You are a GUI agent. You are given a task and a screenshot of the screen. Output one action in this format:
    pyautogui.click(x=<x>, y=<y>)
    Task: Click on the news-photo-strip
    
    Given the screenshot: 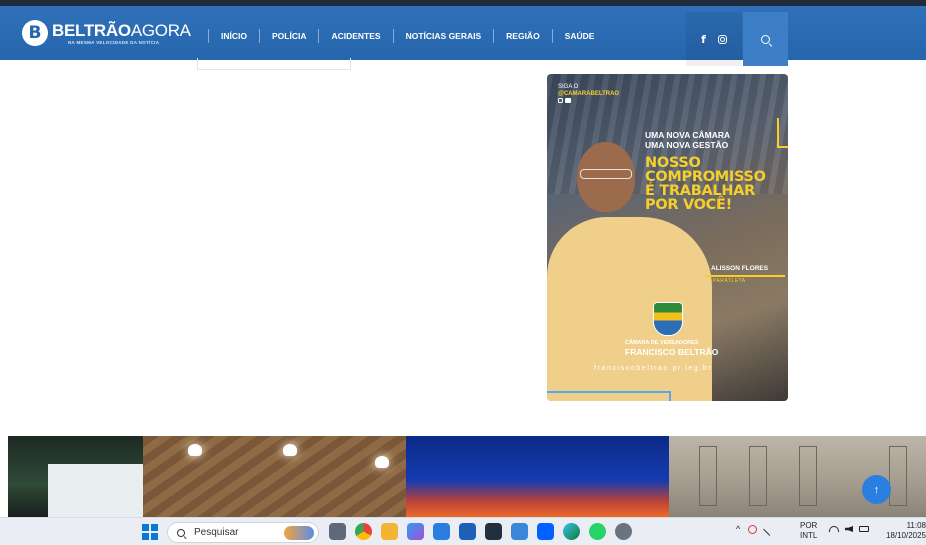 What is the action you would take?
    pyautogui.click(x=467, y=476)
    